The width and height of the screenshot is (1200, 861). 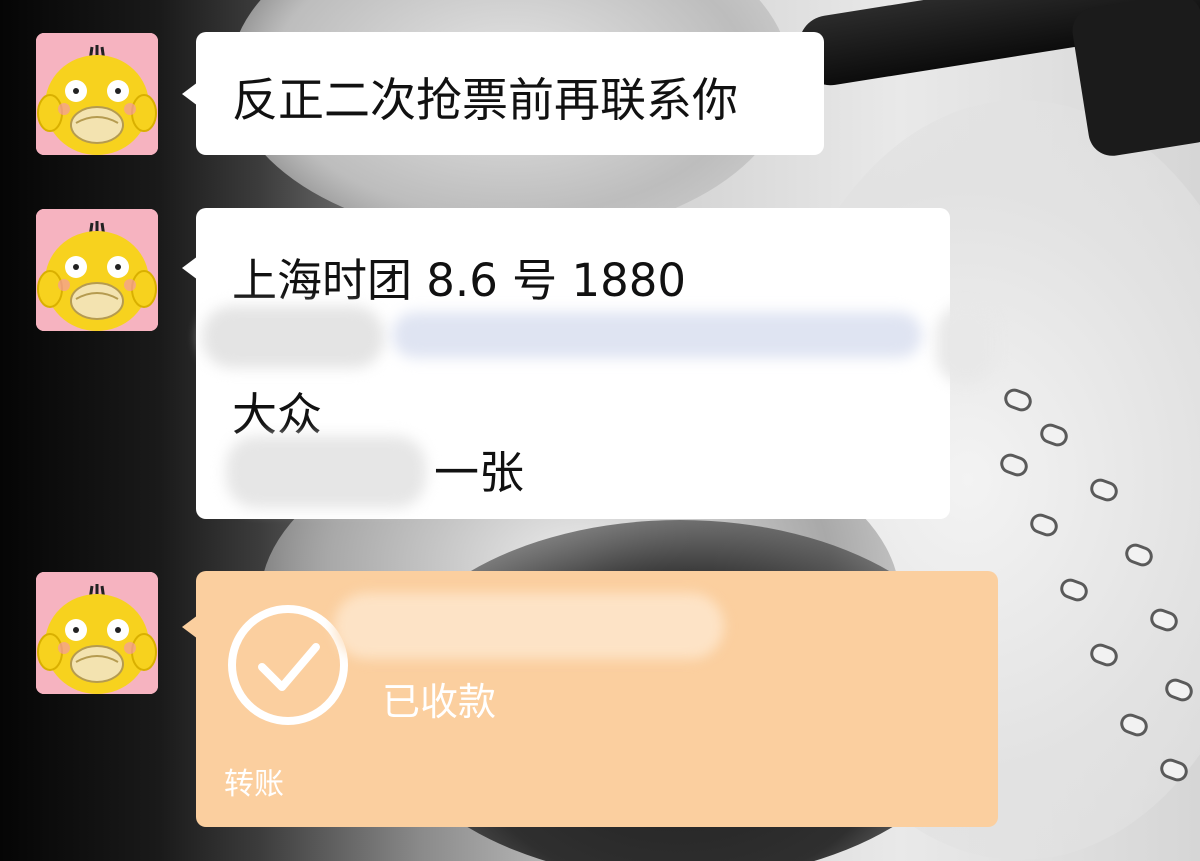 I want to click on transfer-label: 转账, so click(x=254, y=784).